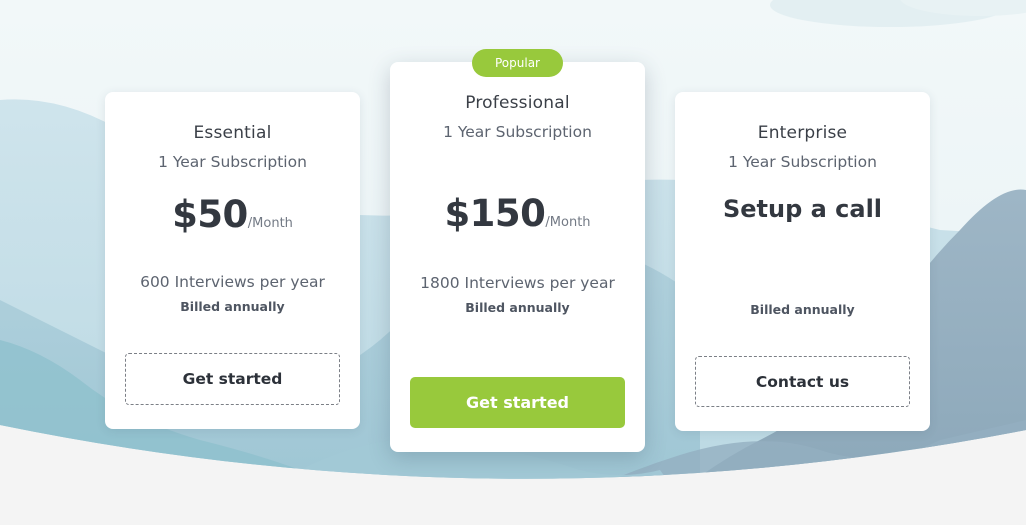 The image size is (1026, 525). I want to click on plan-price: $150/Month, so click(517, 213).